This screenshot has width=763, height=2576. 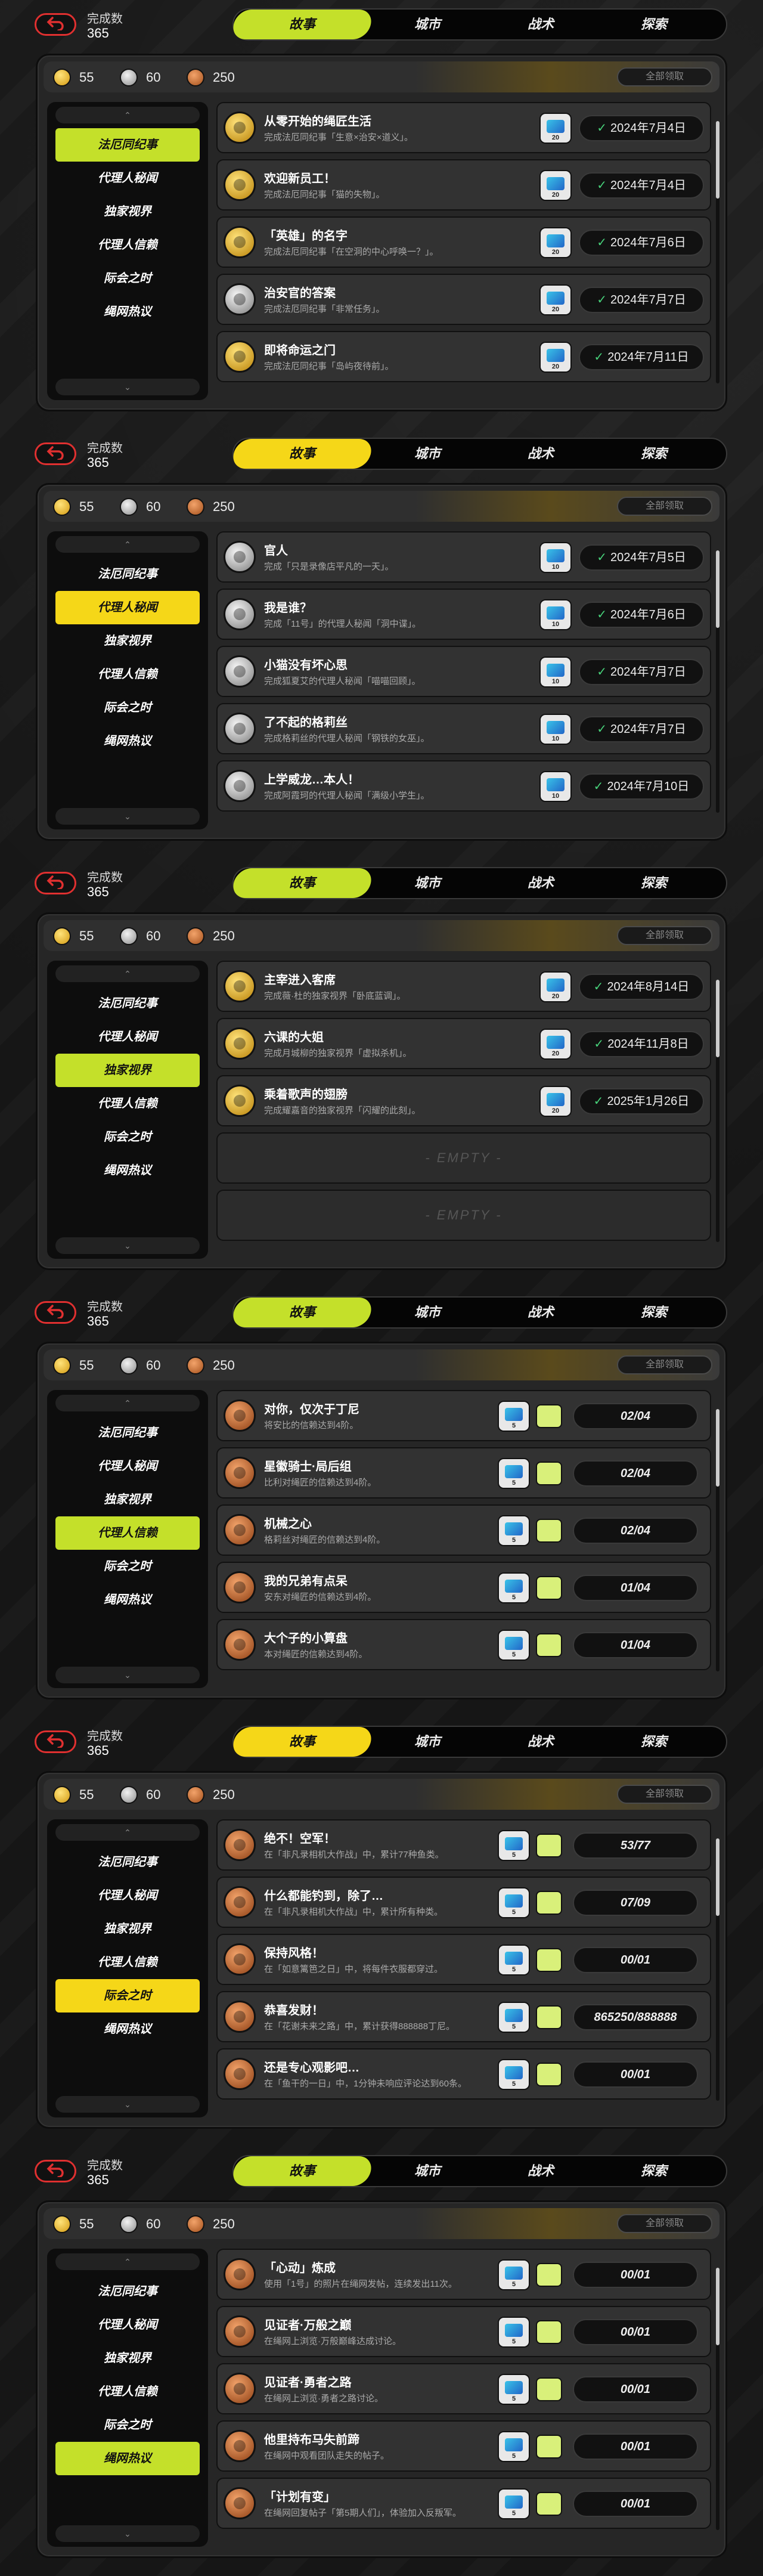 What do you see at coordinates (463, 2503) in the screenshot?
I see `achievement-row: 「计划有变」 在绳网回复帖子「第5期人们」，体验加入反叛军。 5 00/01` at bounding box center [463, 2503].